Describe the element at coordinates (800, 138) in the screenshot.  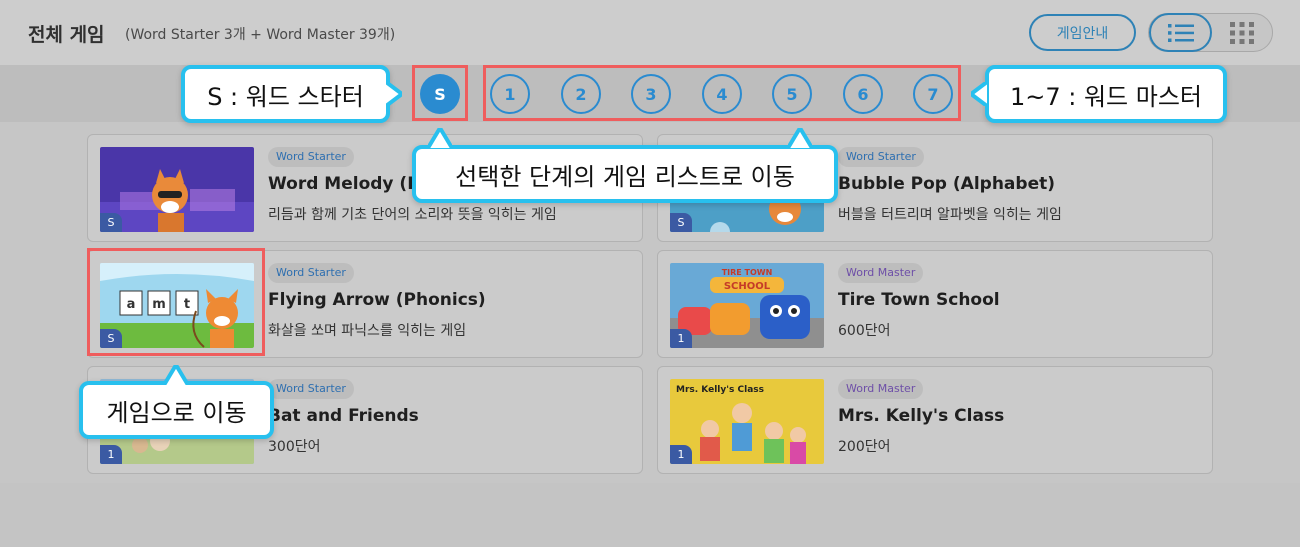
I see `level-select-pointer-right` at that location.